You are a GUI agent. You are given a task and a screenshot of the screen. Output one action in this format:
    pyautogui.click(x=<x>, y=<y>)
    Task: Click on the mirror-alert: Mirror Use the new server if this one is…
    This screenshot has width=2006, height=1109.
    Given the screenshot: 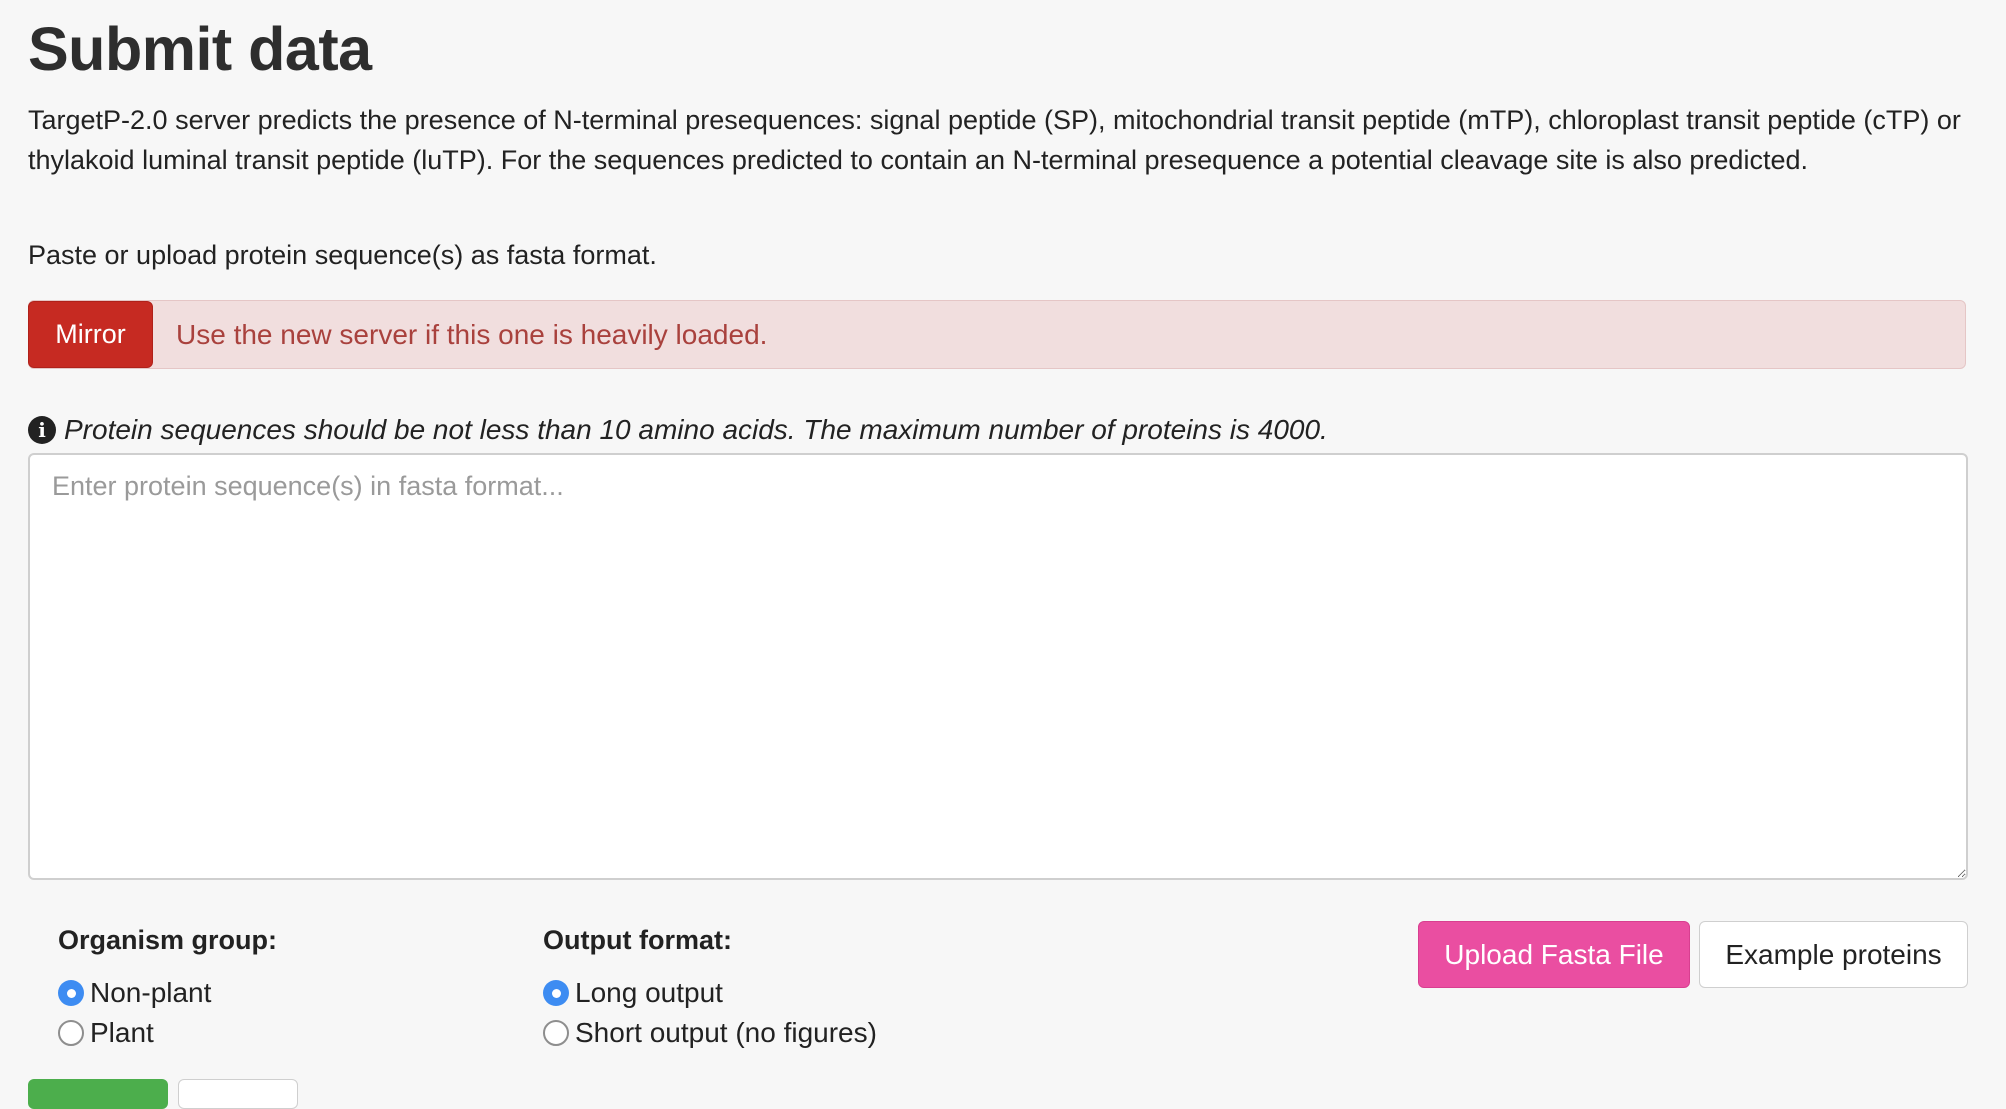 What is the action you would take?
    pyautogui.click(x=997, y=334)
    